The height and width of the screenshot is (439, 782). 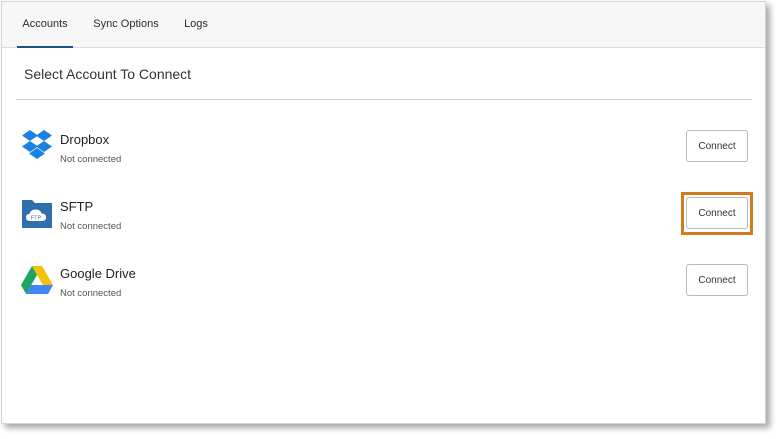 I want to click on connect-dropbox-button: Connect, so click(x=717, y=146).